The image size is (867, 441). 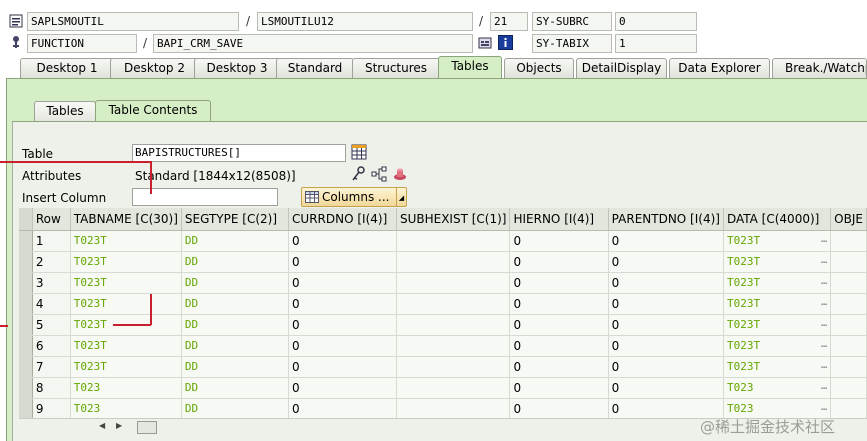 What do you see at coordinates (342, 219) in the screenshot?
I see `col-header-currdno: CURRDNO [I(4)]` at bounding box center [342, 219].